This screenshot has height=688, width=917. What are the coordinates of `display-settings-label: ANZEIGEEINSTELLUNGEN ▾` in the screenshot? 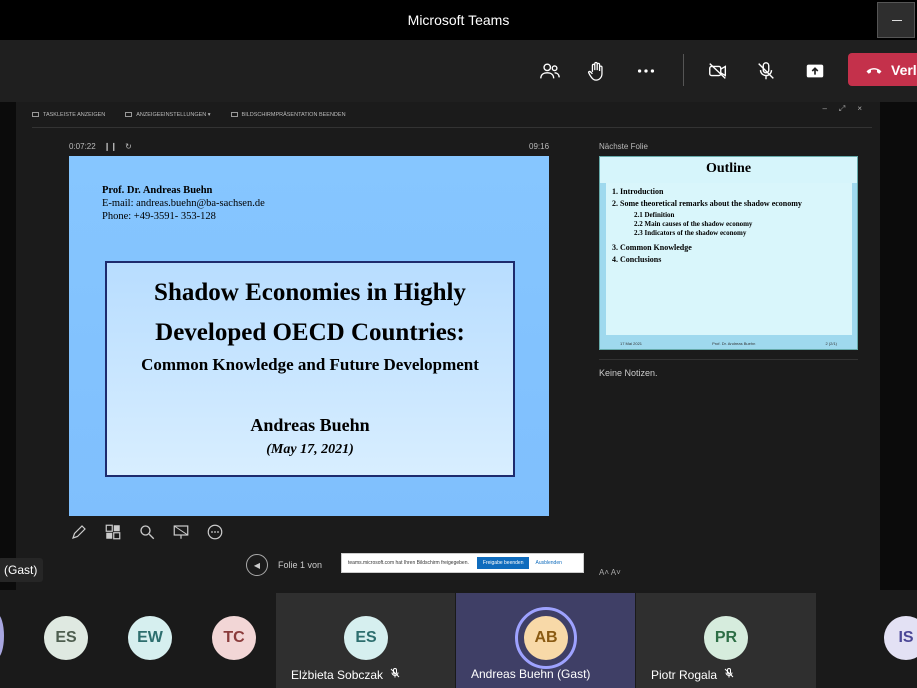 It's located at (173, 114).